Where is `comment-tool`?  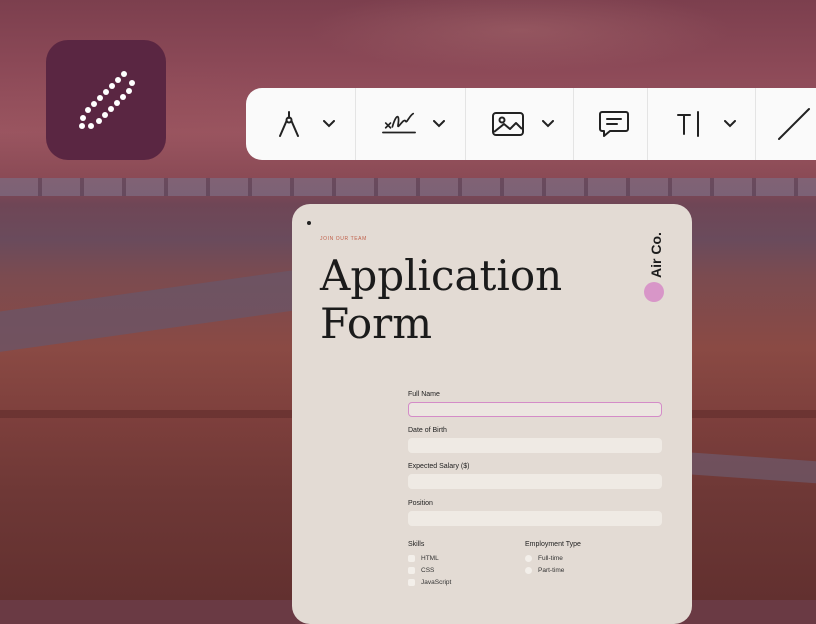 comment-tool is located at coordinates (611, 124).